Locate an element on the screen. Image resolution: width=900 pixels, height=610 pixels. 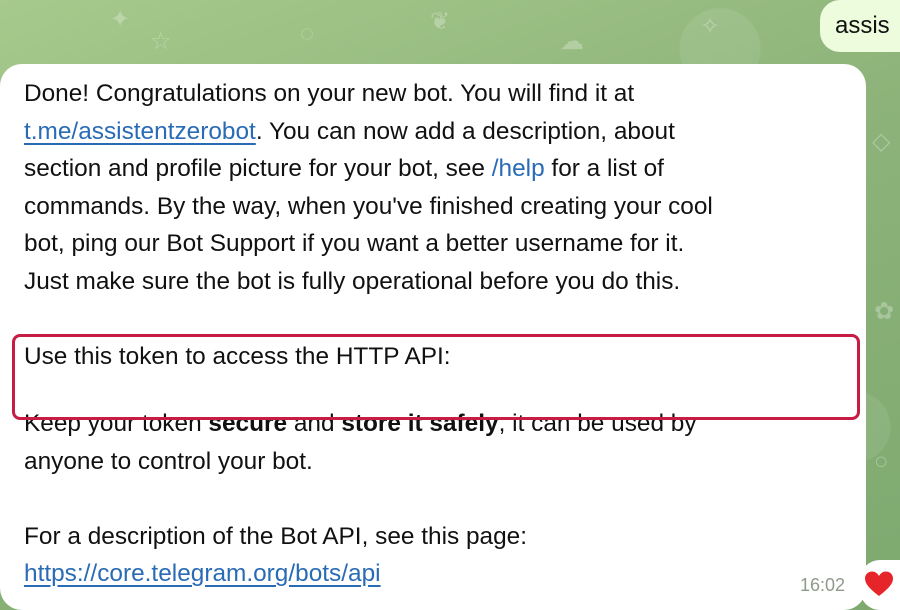
help-command-link: /help is located at coordinates (518, 168).